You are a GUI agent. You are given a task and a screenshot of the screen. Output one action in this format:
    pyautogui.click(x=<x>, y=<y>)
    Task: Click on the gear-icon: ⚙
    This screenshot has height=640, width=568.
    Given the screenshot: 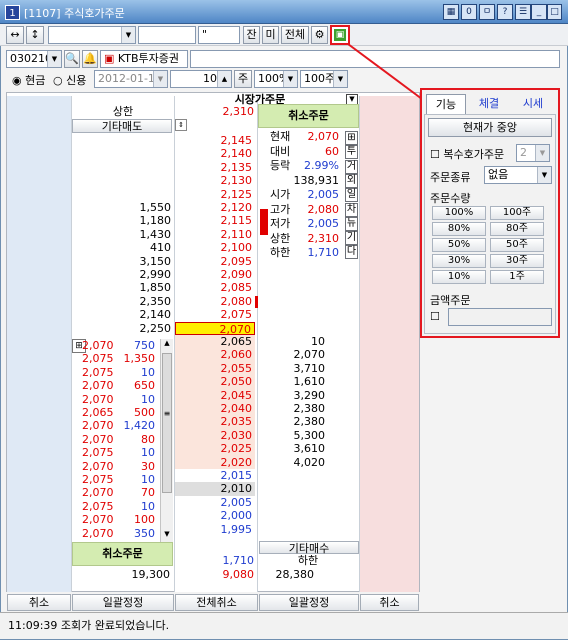 What is the action you would take?
    pyautogui.click(x=319, y=35)
    